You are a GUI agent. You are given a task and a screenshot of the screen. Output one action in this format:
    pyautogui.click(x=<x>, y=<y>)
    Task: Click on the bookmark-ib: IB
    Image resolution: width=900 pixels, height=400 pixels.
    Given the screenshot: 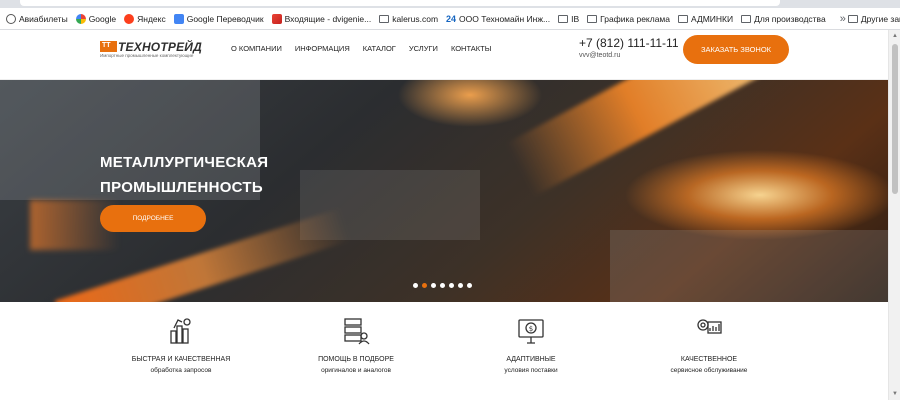 What is the action you would take?
    pyautogui.click(x=568, y=19)
    